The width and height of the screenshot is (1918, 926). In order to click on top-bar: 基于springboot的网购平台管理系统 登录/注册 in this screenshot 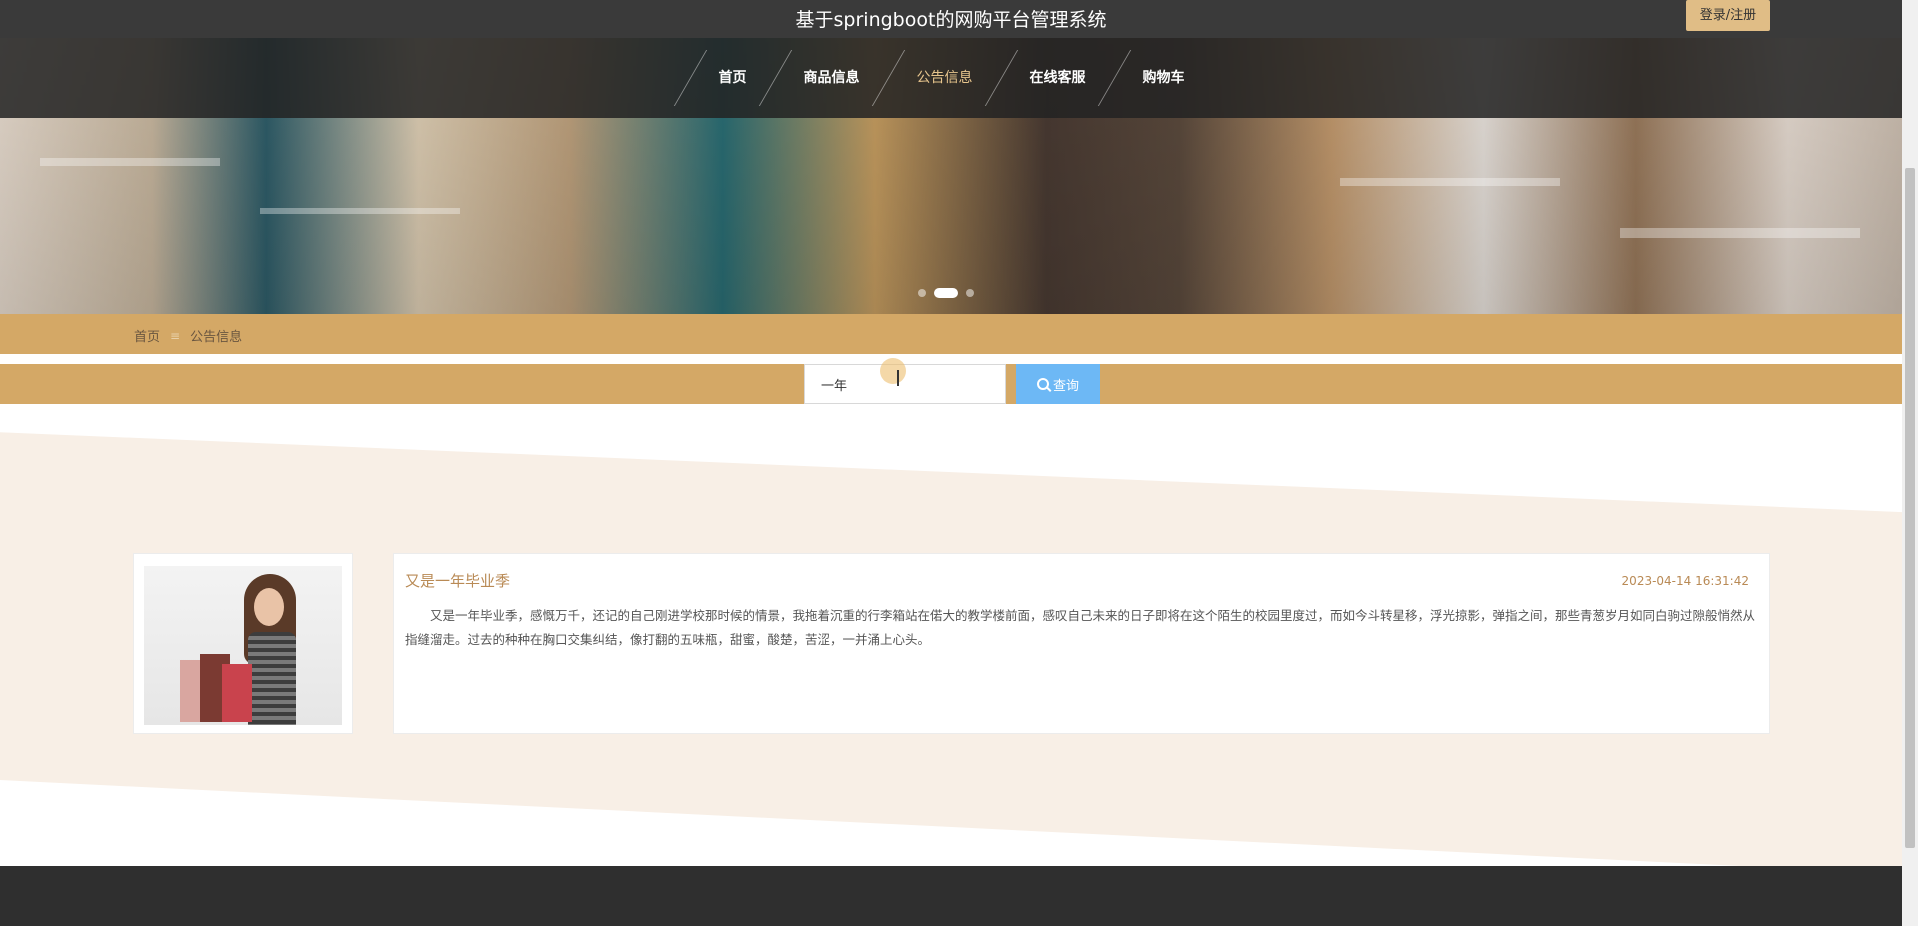, I will do `click(951, 19)`.